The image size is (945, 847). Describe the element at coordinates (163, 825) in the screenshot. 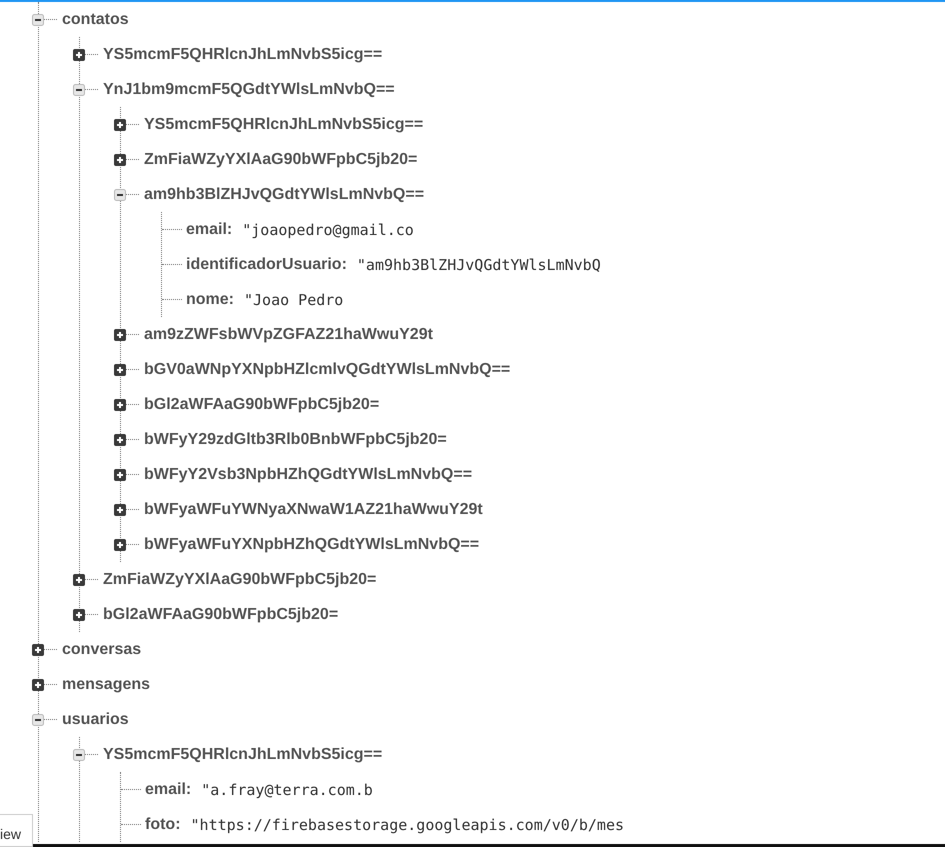

I see `field-key: foto:` at that location.